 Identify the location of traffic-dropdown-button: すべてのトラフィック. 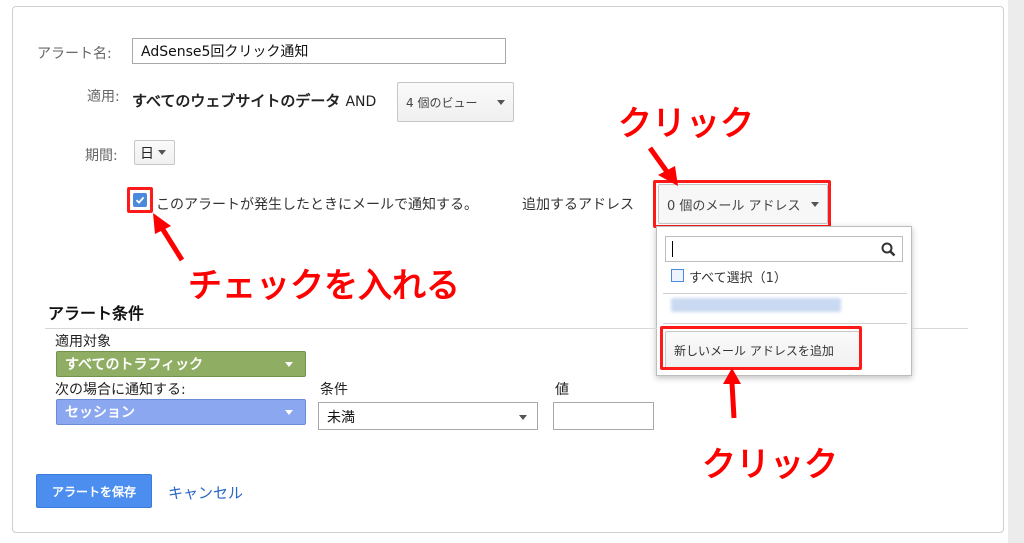
(181, 364).